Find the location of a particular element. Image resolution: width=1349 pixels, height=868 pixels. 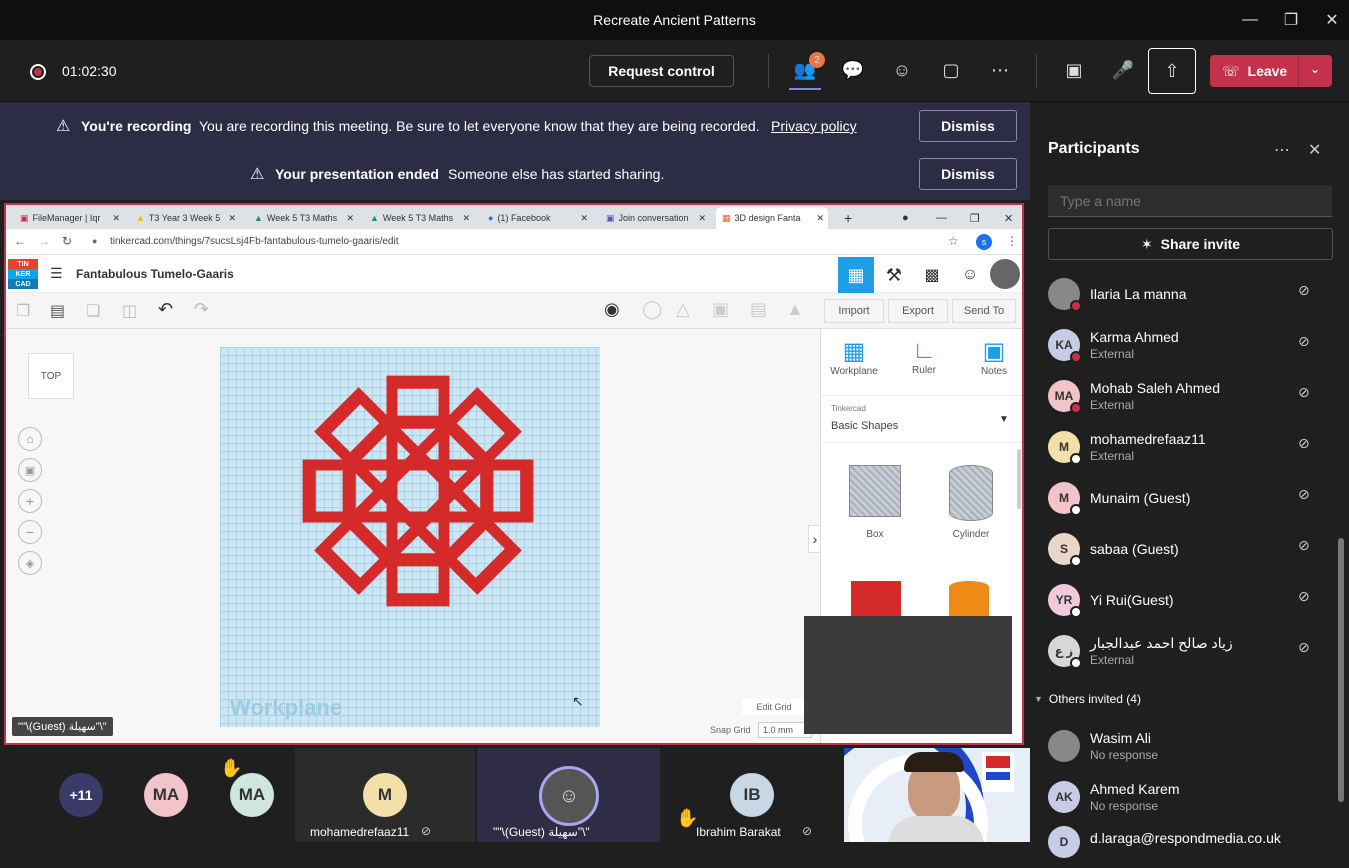

minimize-icon: — is located at coordinates (1250, 20).